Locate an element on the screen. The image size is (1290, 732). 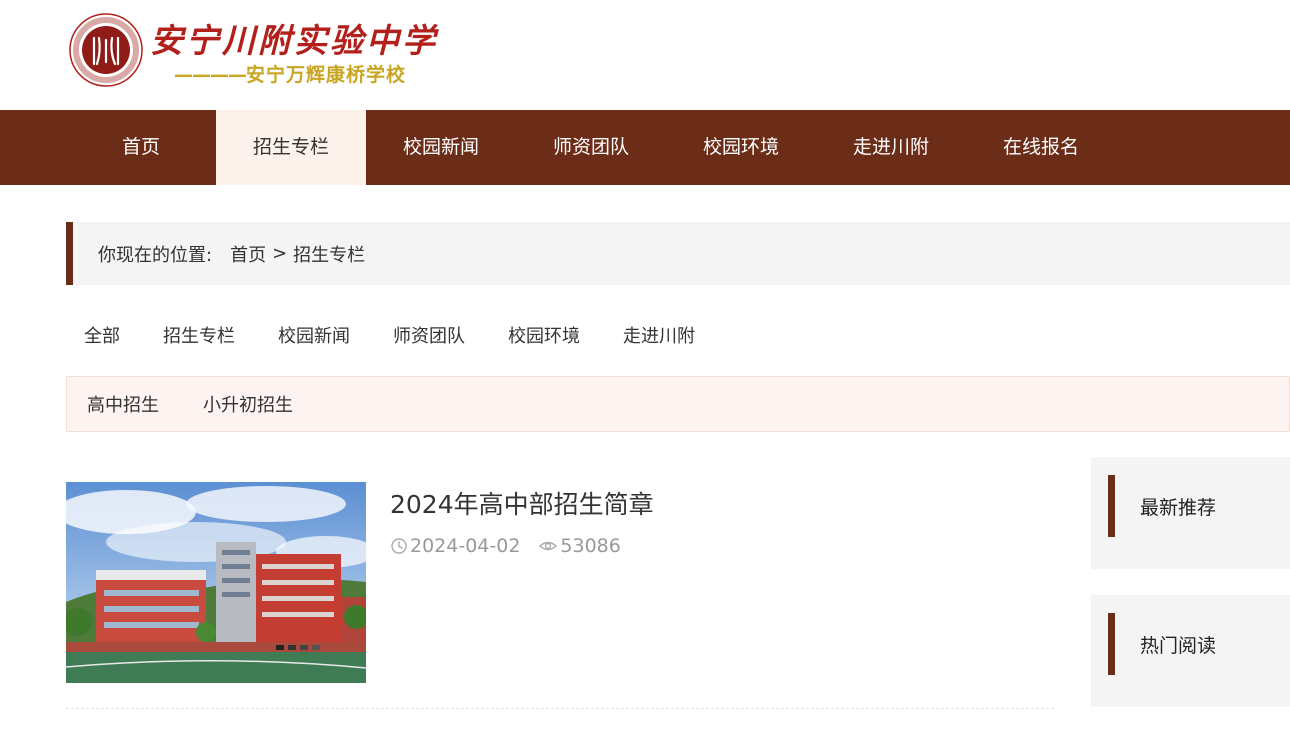
category-tab-admissions: 招生专栏 is located at coordinates (199, 335).